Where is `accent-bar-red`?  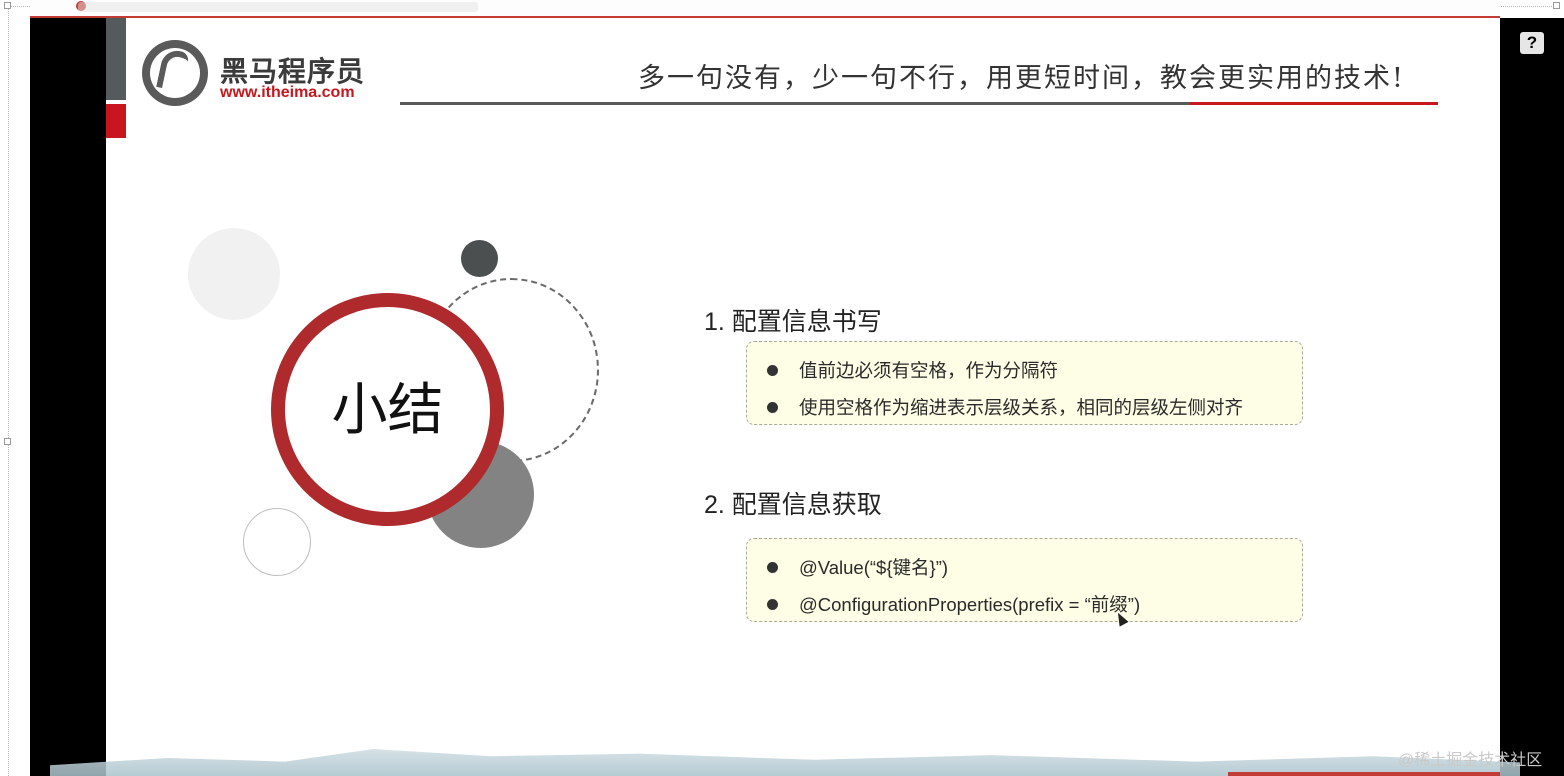 accent-bar-red is located at coordinates (116, 121).